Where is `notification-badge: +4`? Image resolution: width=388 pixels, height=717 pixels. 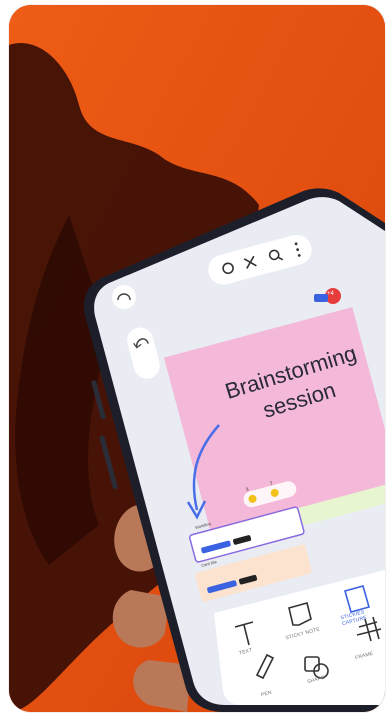
notification-badge: +4 is located at coordinates (330, 294).